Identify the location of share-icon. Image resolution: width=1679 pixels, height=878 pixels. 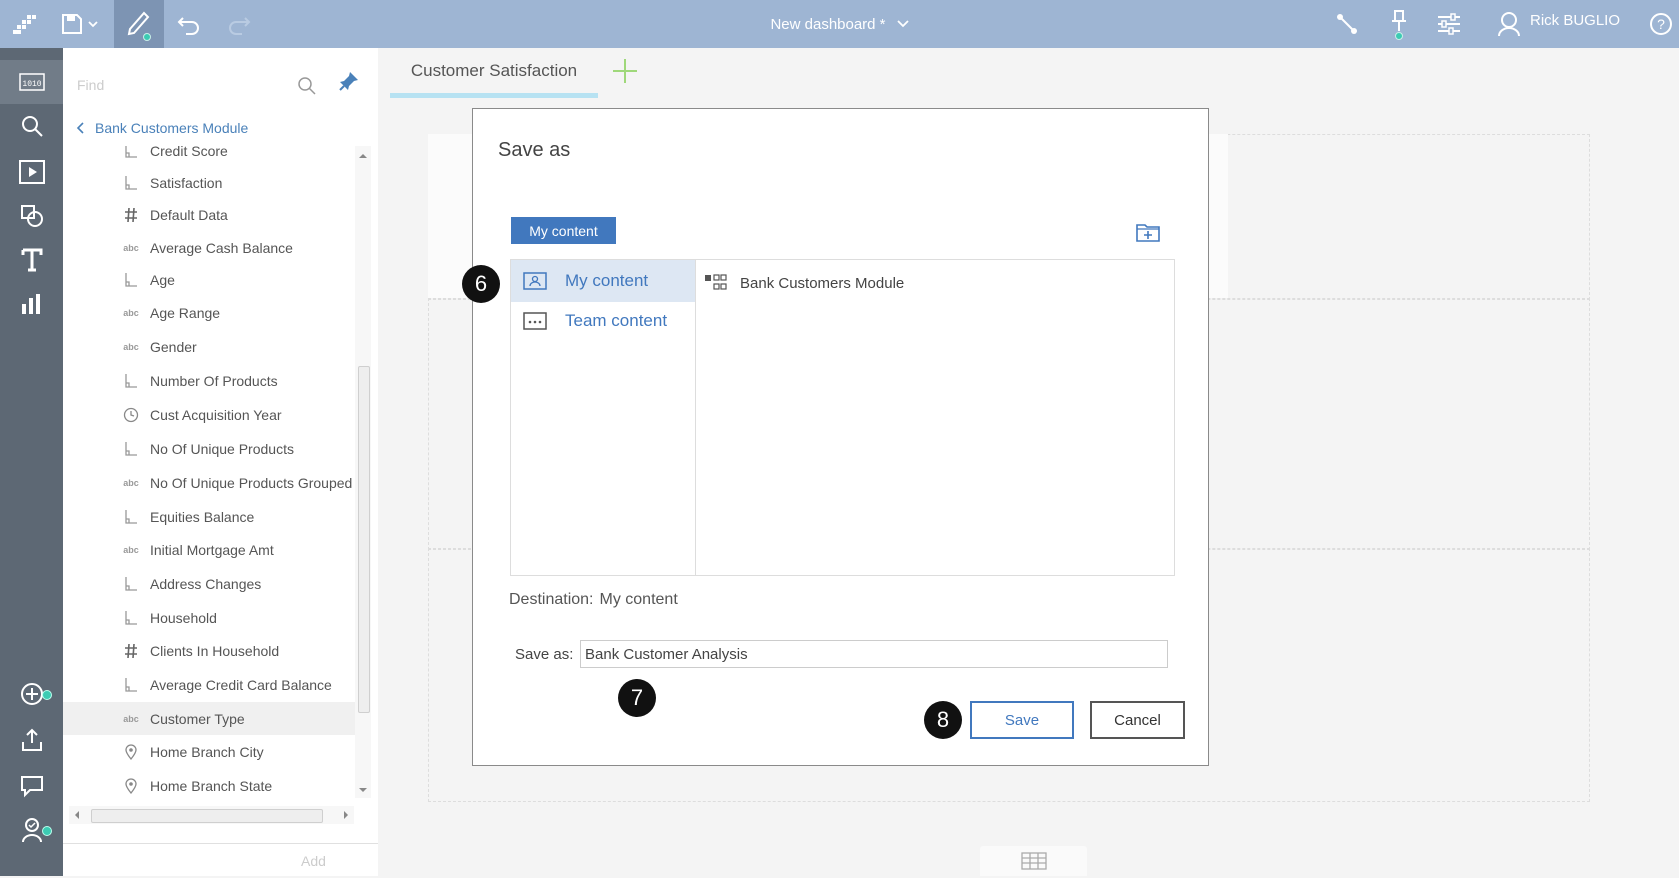
(31, 740).